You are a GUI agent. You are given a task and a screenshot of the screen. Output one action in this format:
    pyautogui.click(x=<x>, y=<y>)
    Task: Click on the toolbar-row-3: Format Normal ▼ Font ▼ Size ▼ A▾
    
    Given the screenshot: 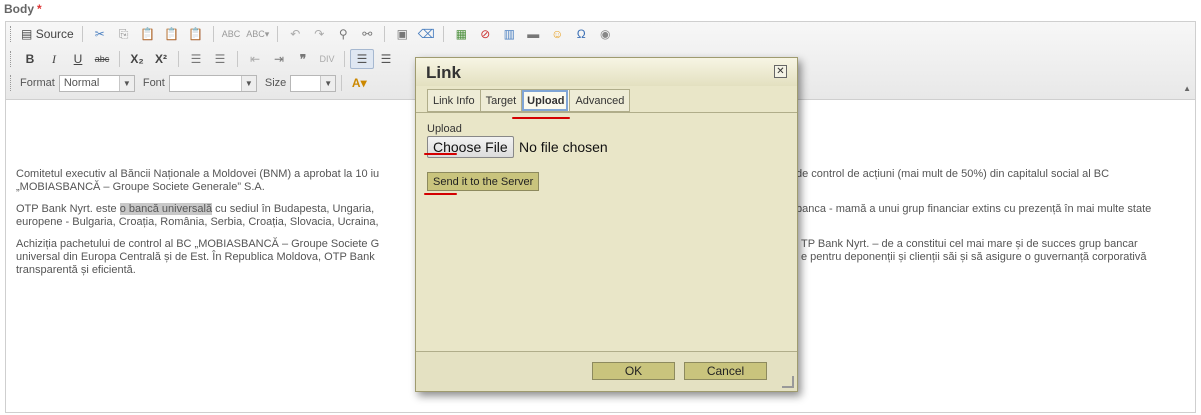 What is the action you would take?
    pyautogui.click(x=190, y=83)
    